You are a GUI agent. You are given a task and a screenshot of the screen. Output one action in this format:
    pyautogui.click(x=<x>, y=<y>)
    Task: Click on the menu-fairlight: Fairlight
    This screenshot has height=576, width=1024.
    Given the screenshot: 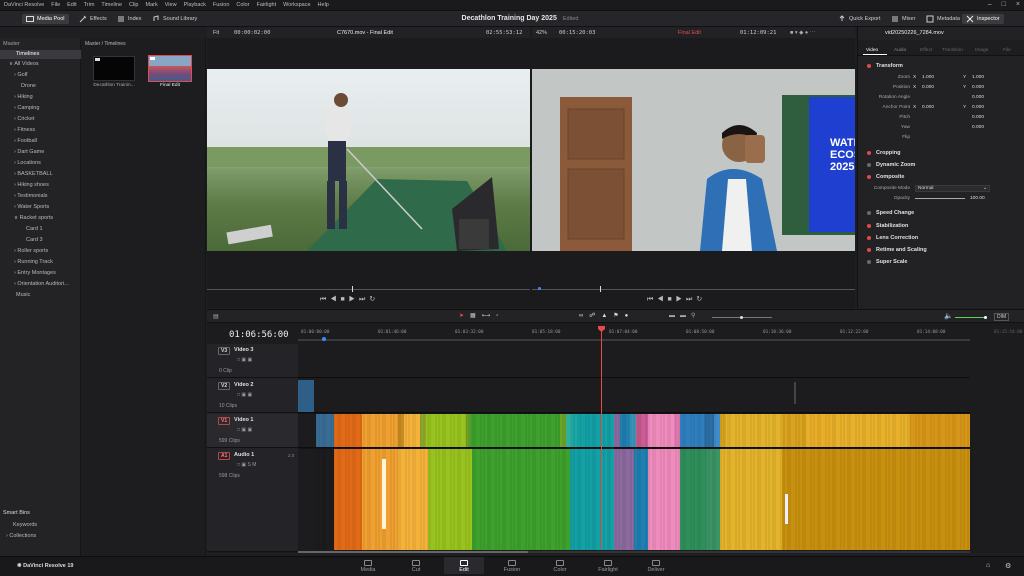 What is the action you would take?
    pyautogui.click(x=267, y=5)
    